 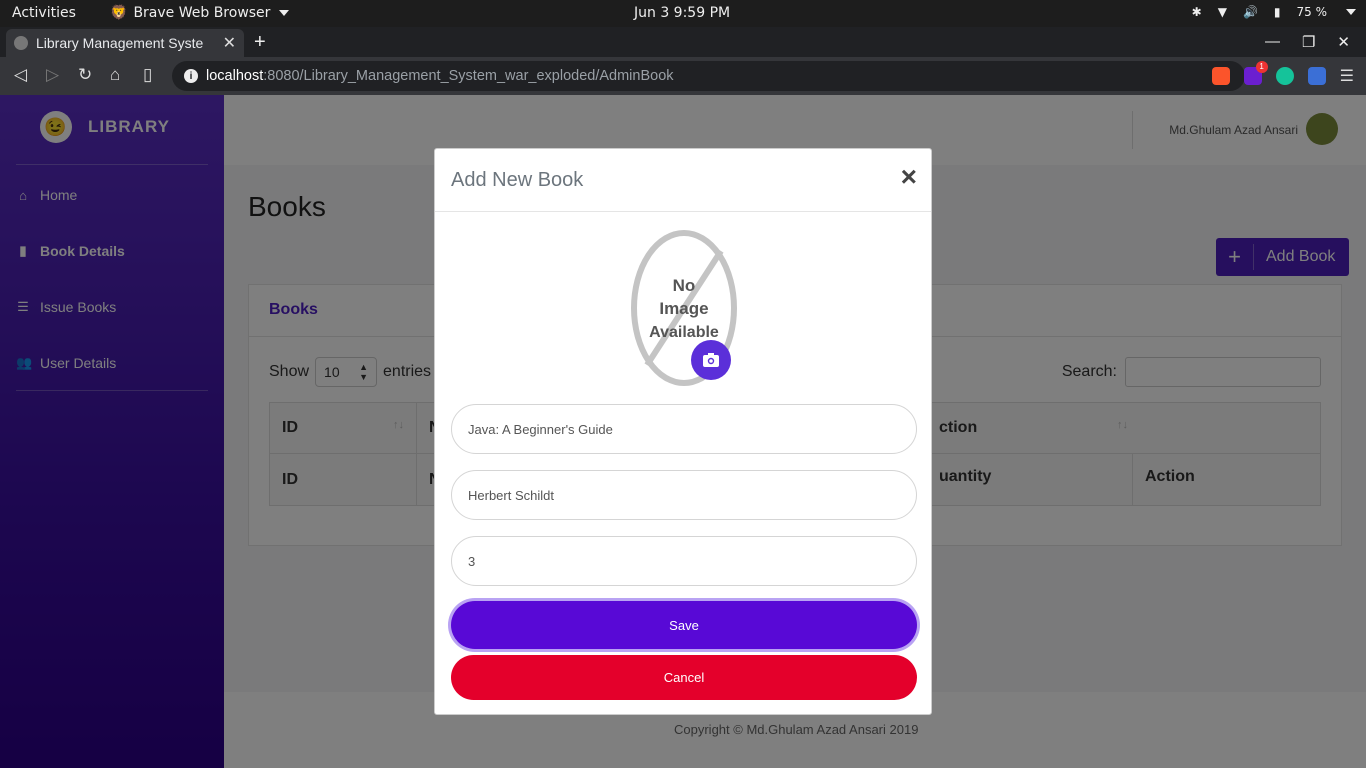 I want to click on app-menu-label: Brave Web Browser, so click(x=202, y=13).